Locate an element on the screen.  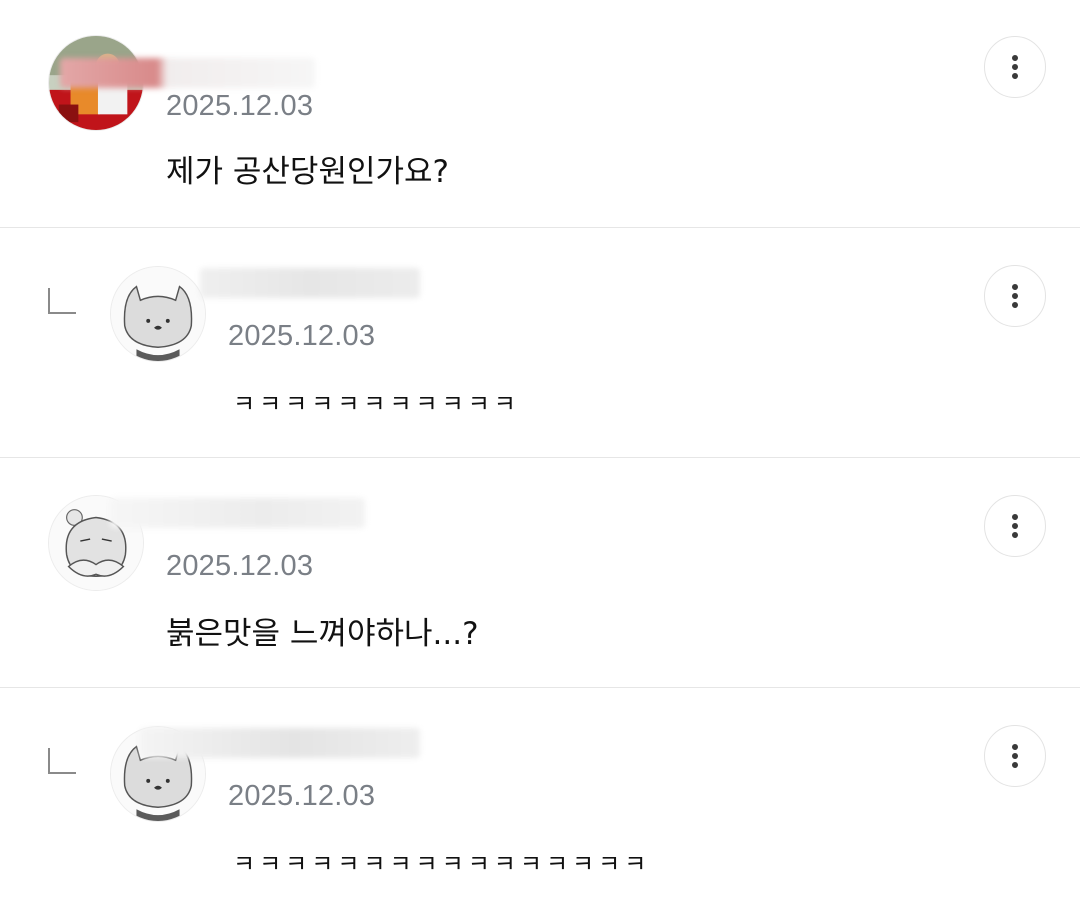
avatar is located at coordinates (158, 314).